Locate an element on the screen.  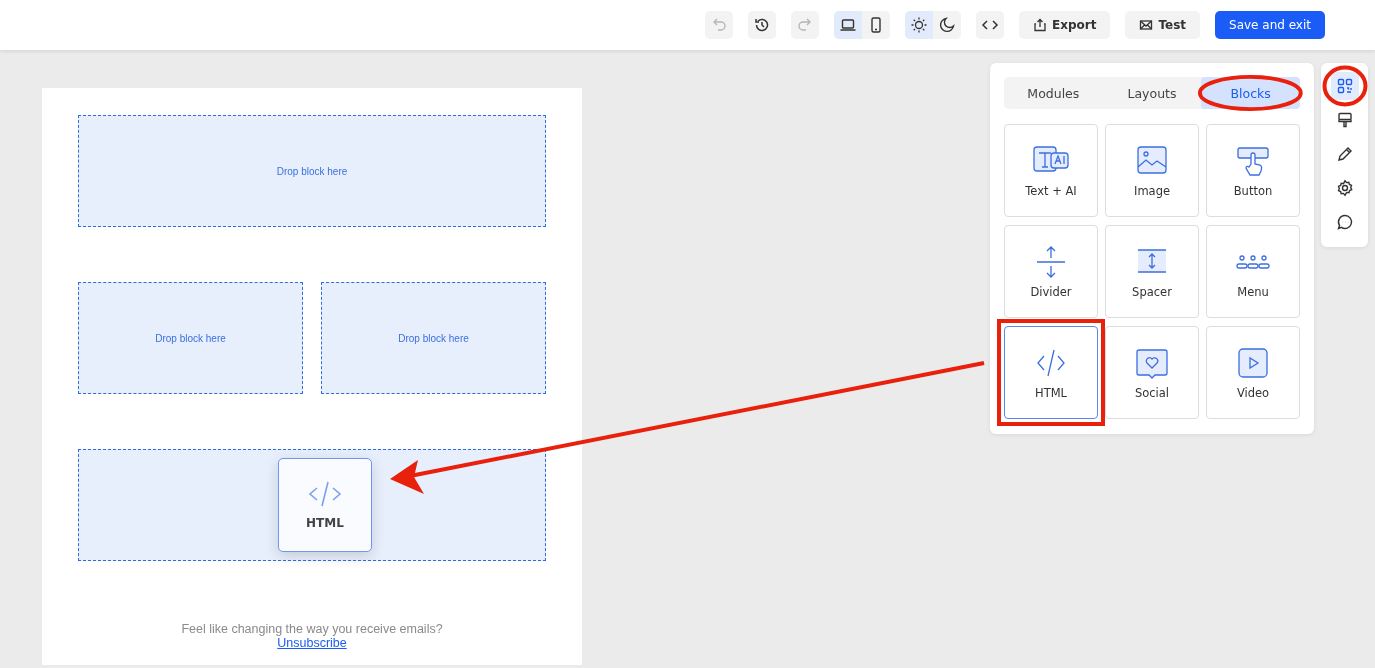
upload-icon is located at coordinates (1039, 25).